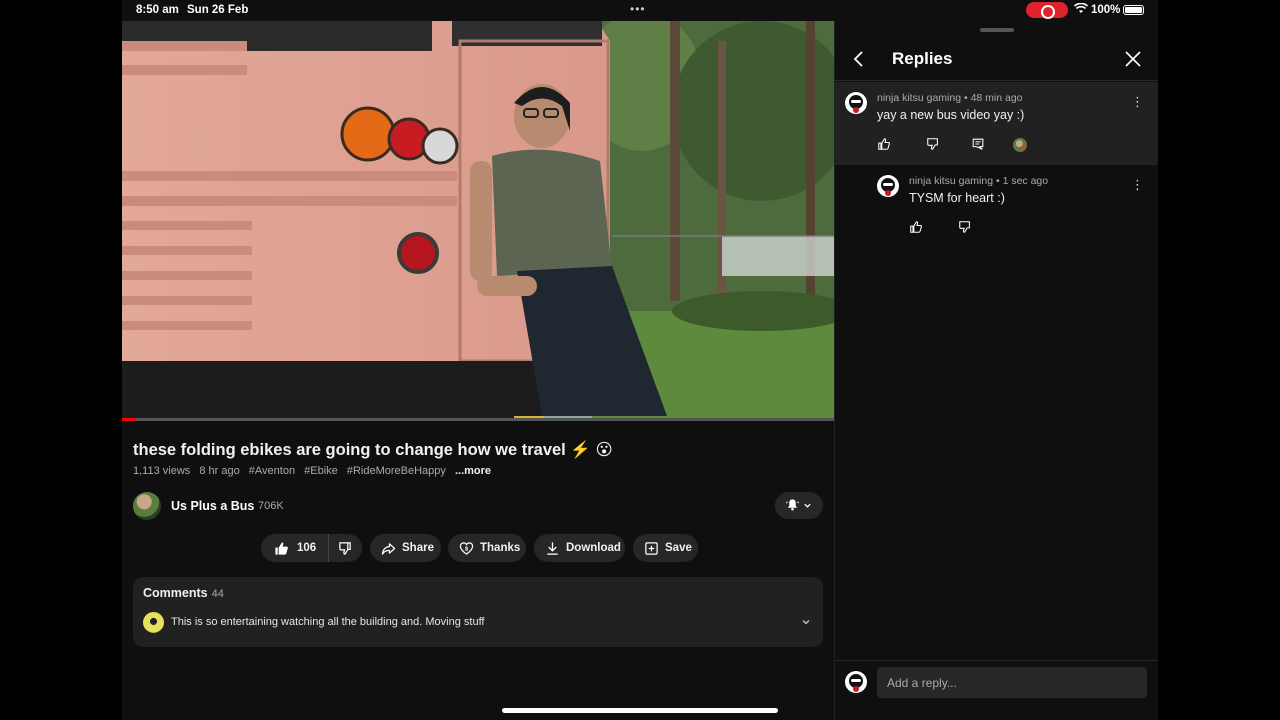 The height and width of the screenshot is (720, 1280). What do you see at coordinates (1106, 10) in the screenshot?
I see `battery-percent: 100%` at bounding box center [1106, 10].